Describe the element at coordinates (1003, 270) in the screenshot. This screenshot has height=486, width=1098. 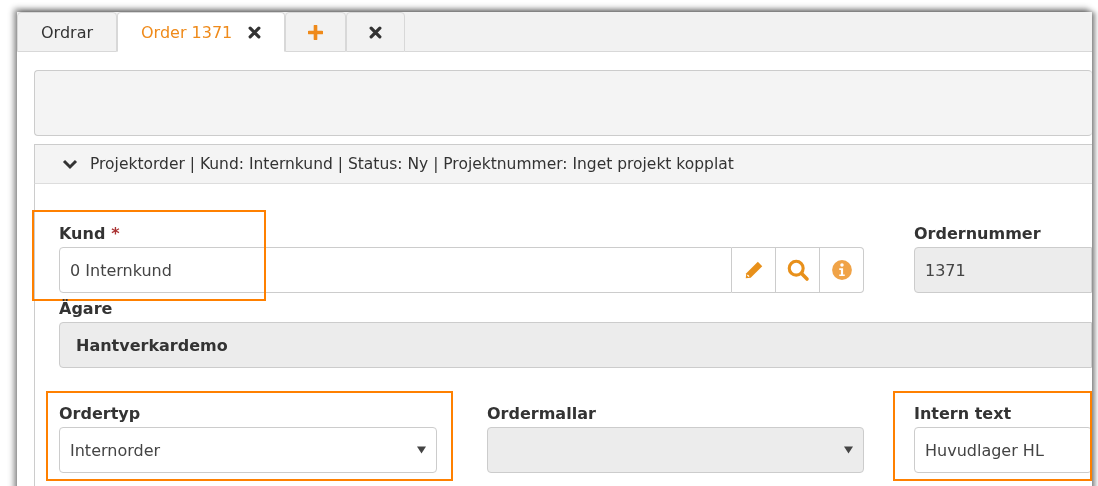
I see `order-number-field: 1371` at that location.